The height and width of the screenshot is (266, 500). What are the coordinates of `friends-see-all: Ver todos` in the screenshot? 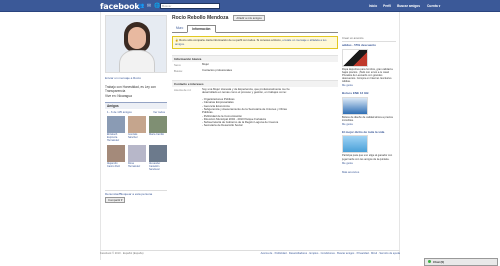 It's located at (159, 112).